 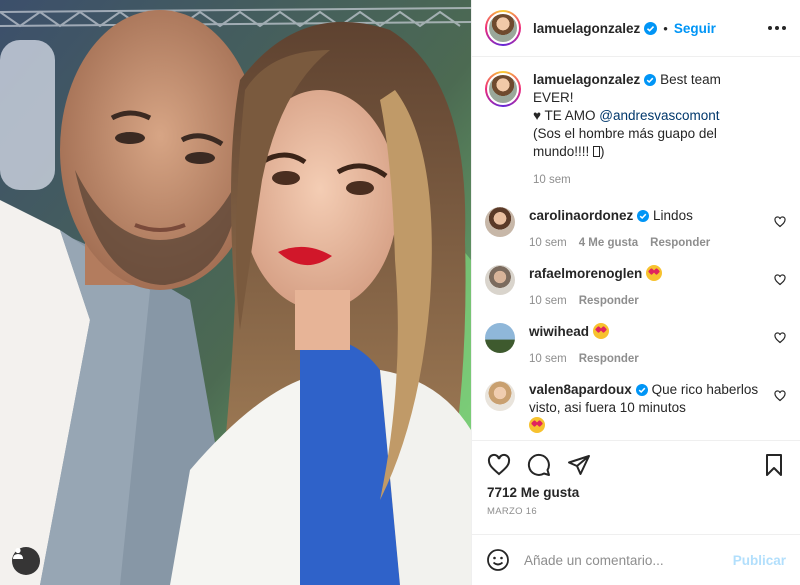 What do you see at coordinates (566, 115) in the screenshot?
I see `caption-line-2: ♥ TE AMO` at bounding box center [566, 115].